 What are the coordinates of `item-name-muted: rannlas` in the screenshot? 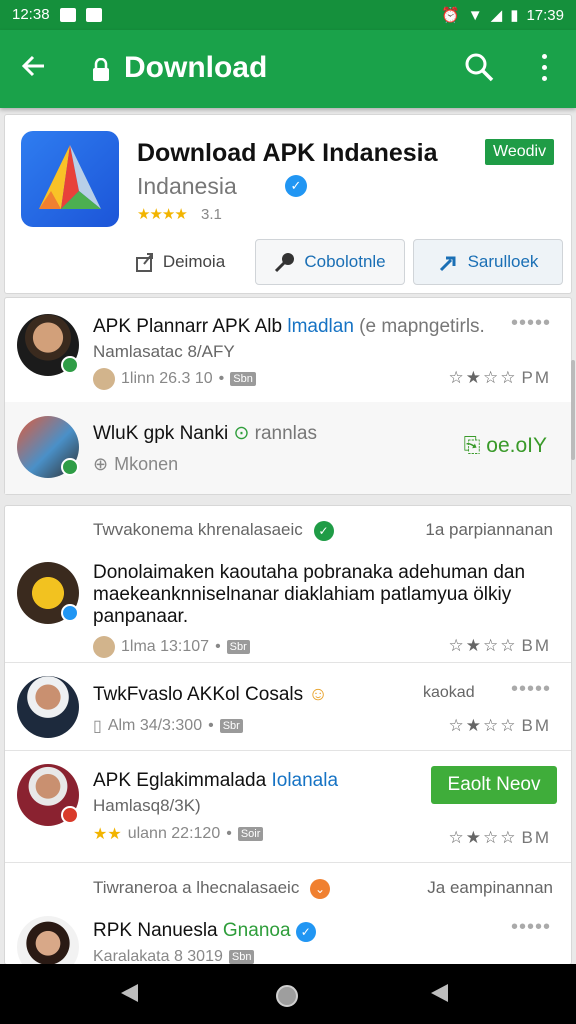 It's located at (285, 433).